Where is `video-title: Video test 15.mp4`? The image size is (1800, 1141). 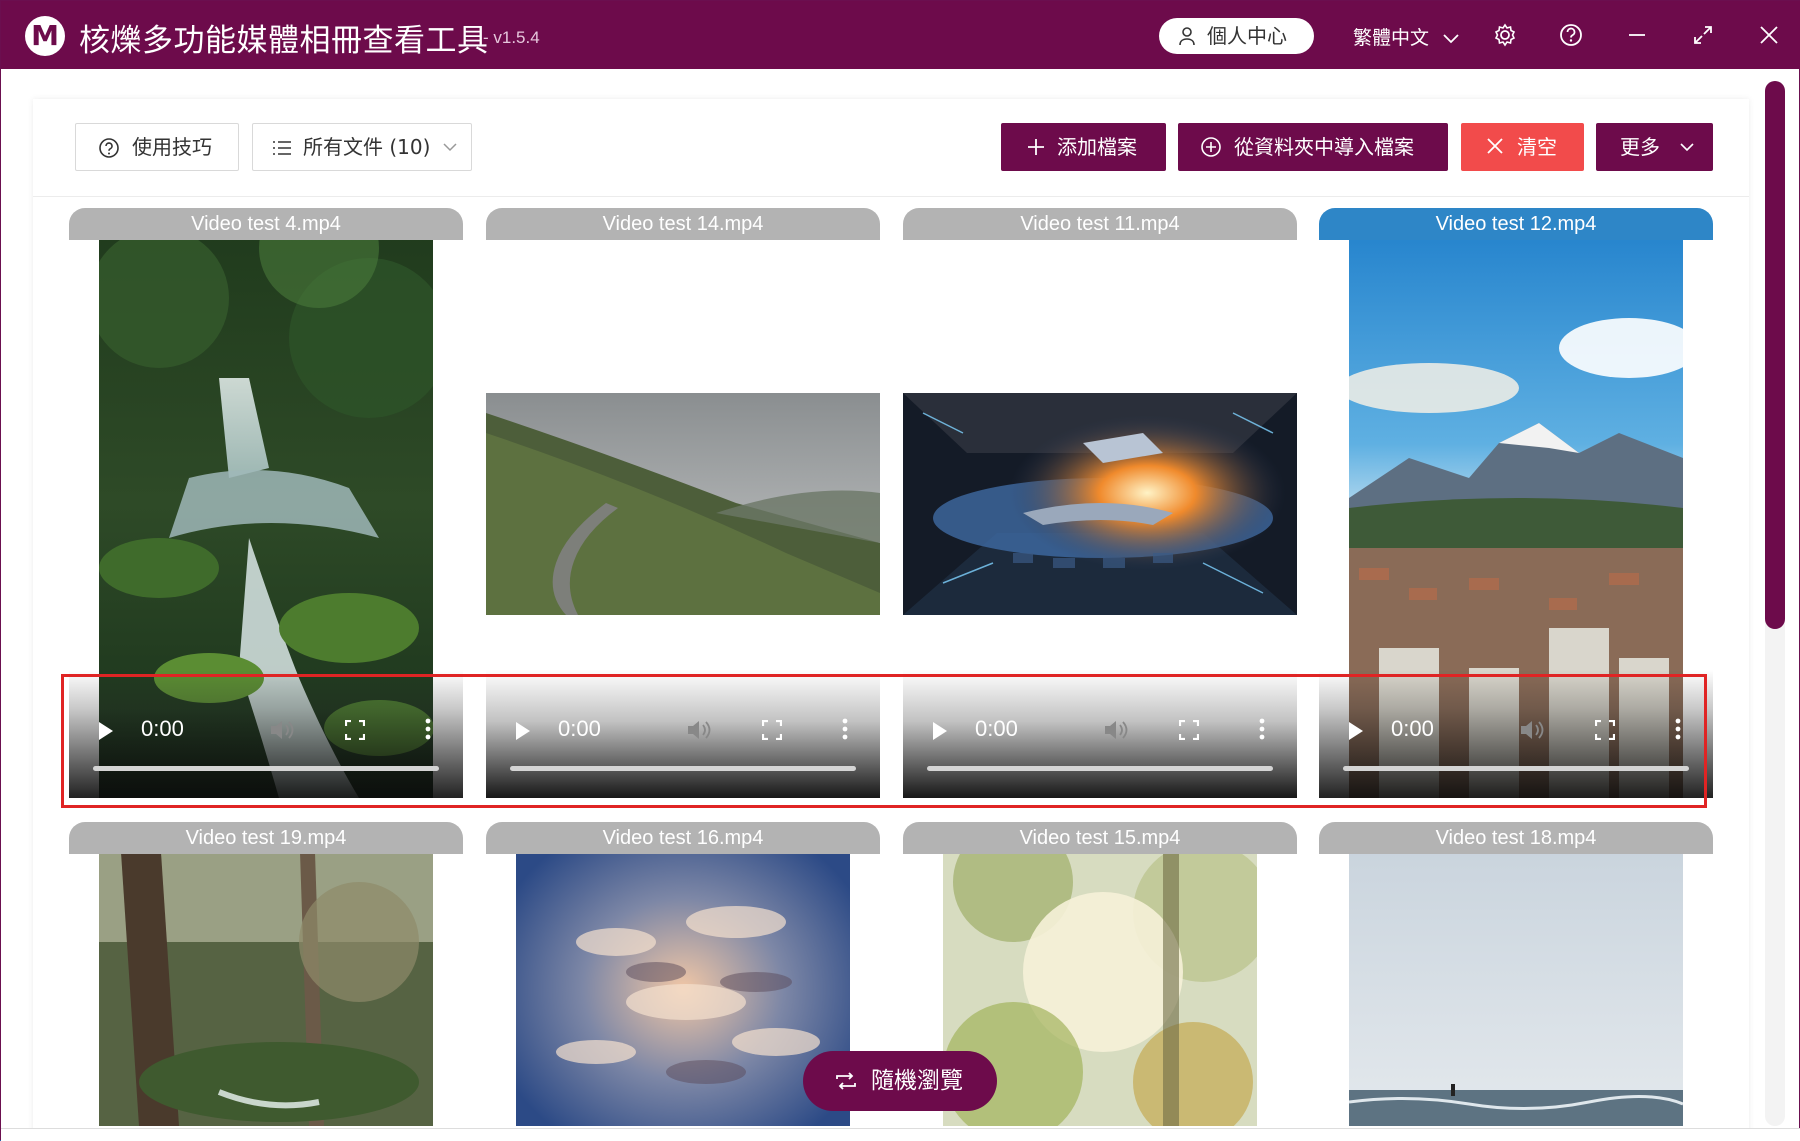 video-title: Video test 15.mp4 is located at coordinates (1100, 838).